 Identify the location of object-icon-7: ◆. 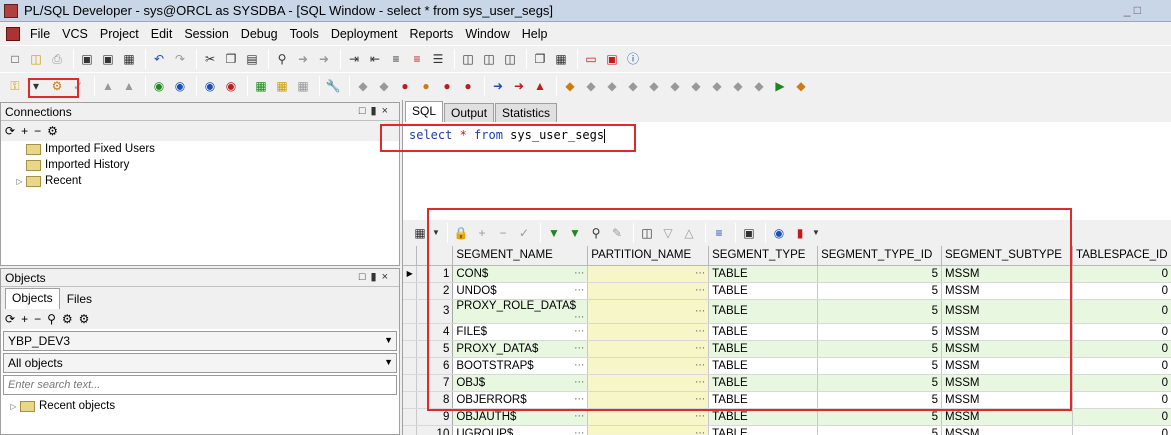
(696, 86).